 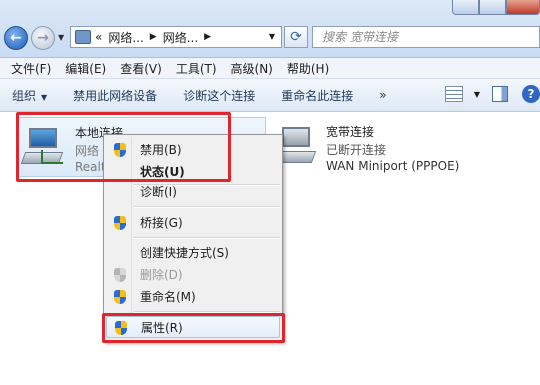 I want to click on recent-pages-dropdown-icon: ▼, so click(x=61, y=37).